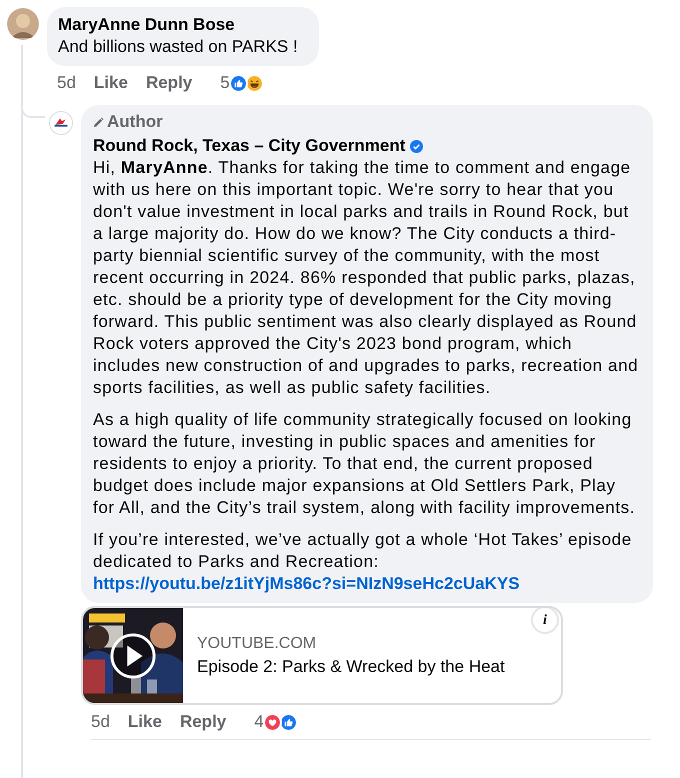 The image size is (680, 778). Describe the element at coordinates (351, 667) in the screenshot. I see `link-title: Episode 2: Parks & Wrecked by the Heat` at that location.